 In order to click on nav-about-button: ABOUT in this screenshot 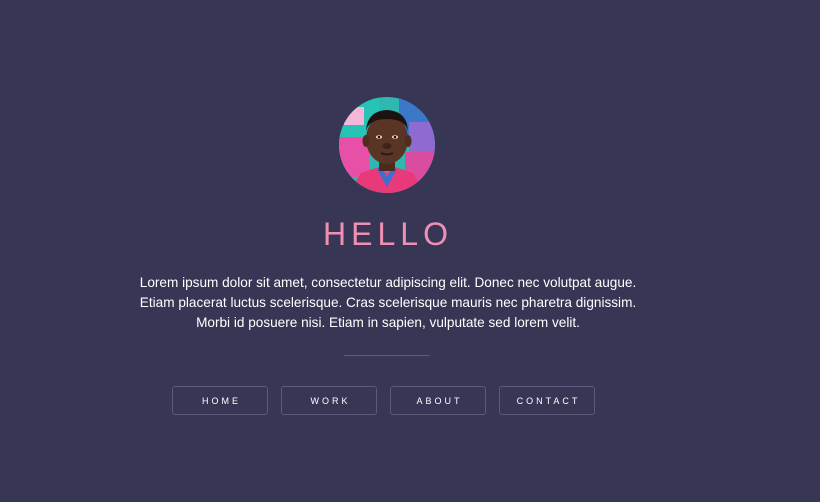, I will do `click(438, 400)`.